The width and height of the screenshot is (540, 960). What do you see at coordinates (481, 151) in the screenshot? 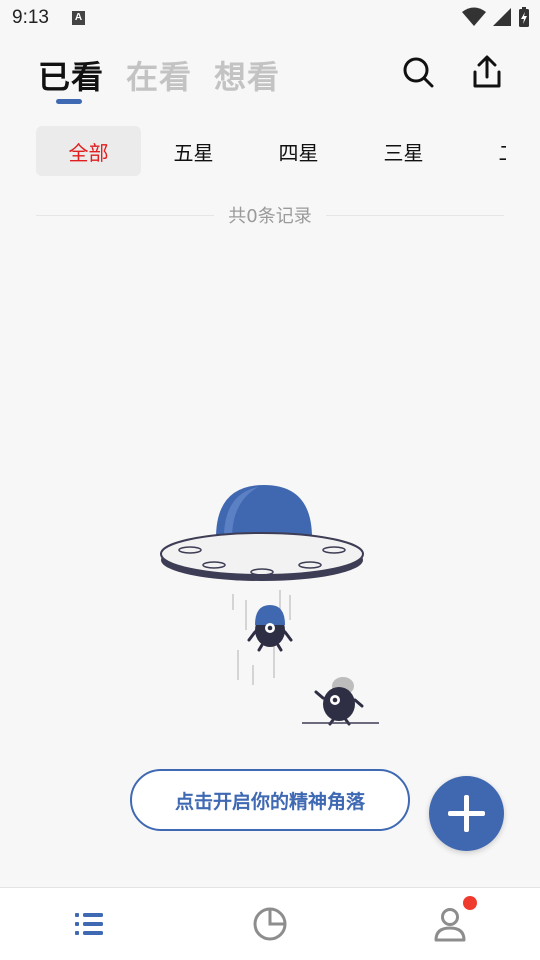
I see `filter-two-star: 二` at bounding box center [481, 151].